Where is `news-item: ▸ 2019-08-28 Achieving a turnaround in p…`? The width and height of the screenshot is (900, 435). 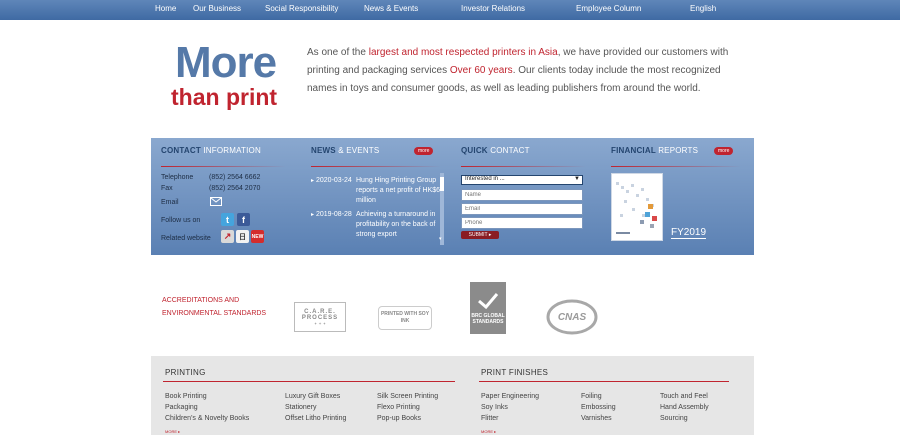
news-item: ▸ 2019-08-28 Achieving a turnaround in p… is located at coordinates (378, 229).